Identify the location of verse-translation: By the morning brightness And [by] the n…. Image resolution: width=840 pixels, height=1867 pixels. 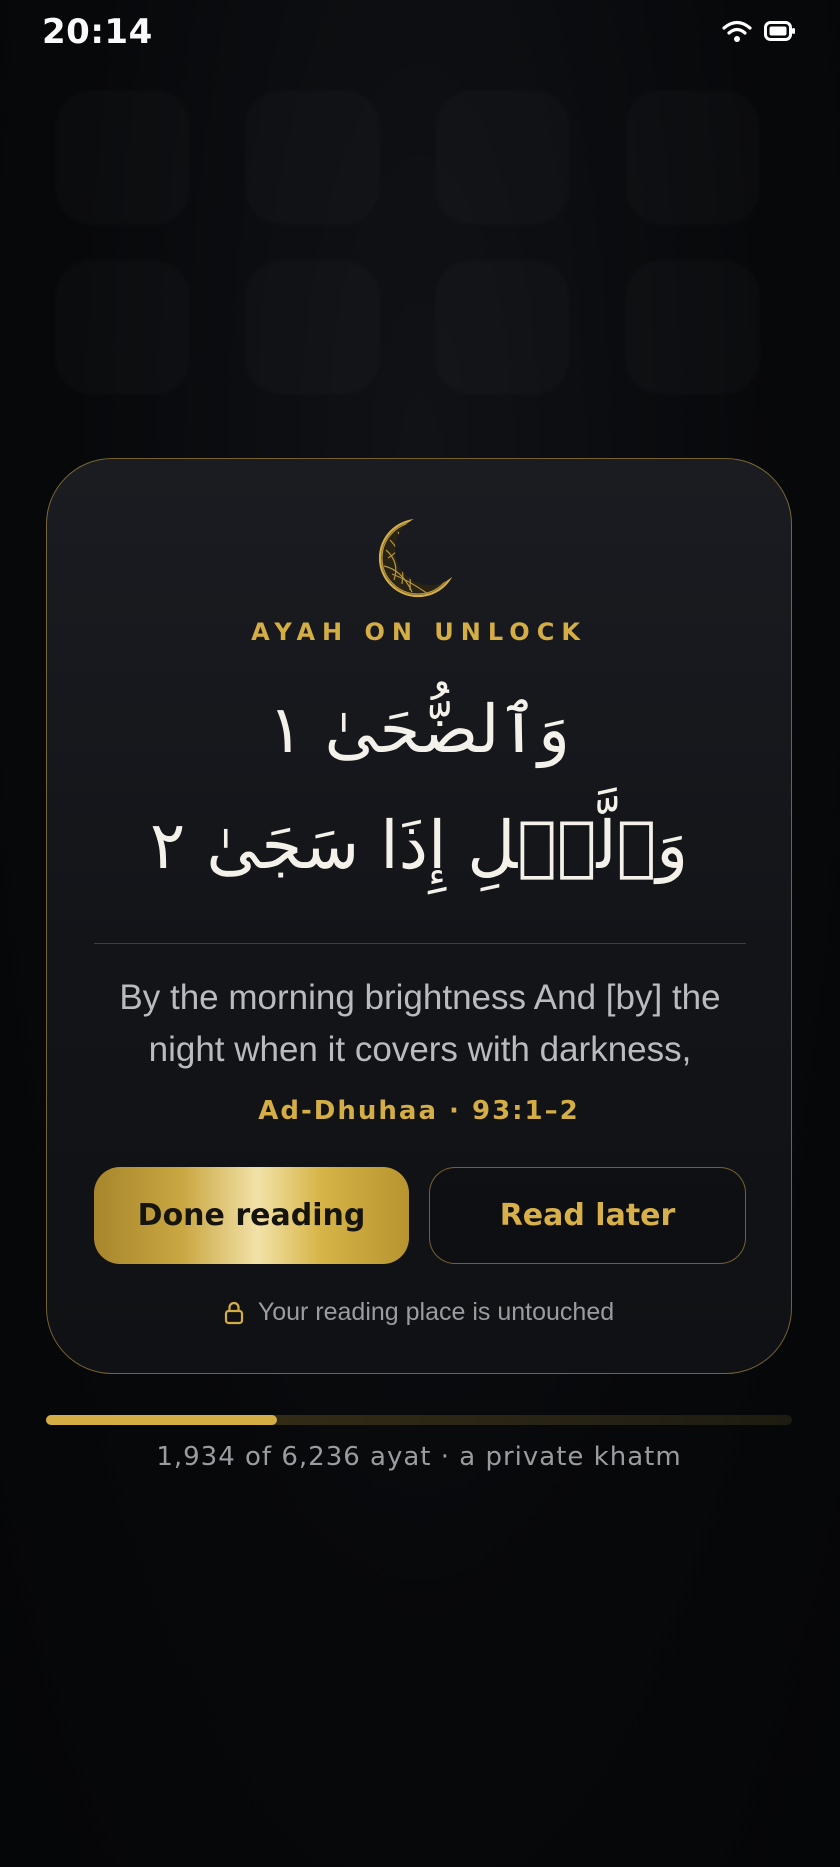
(420, 1023).